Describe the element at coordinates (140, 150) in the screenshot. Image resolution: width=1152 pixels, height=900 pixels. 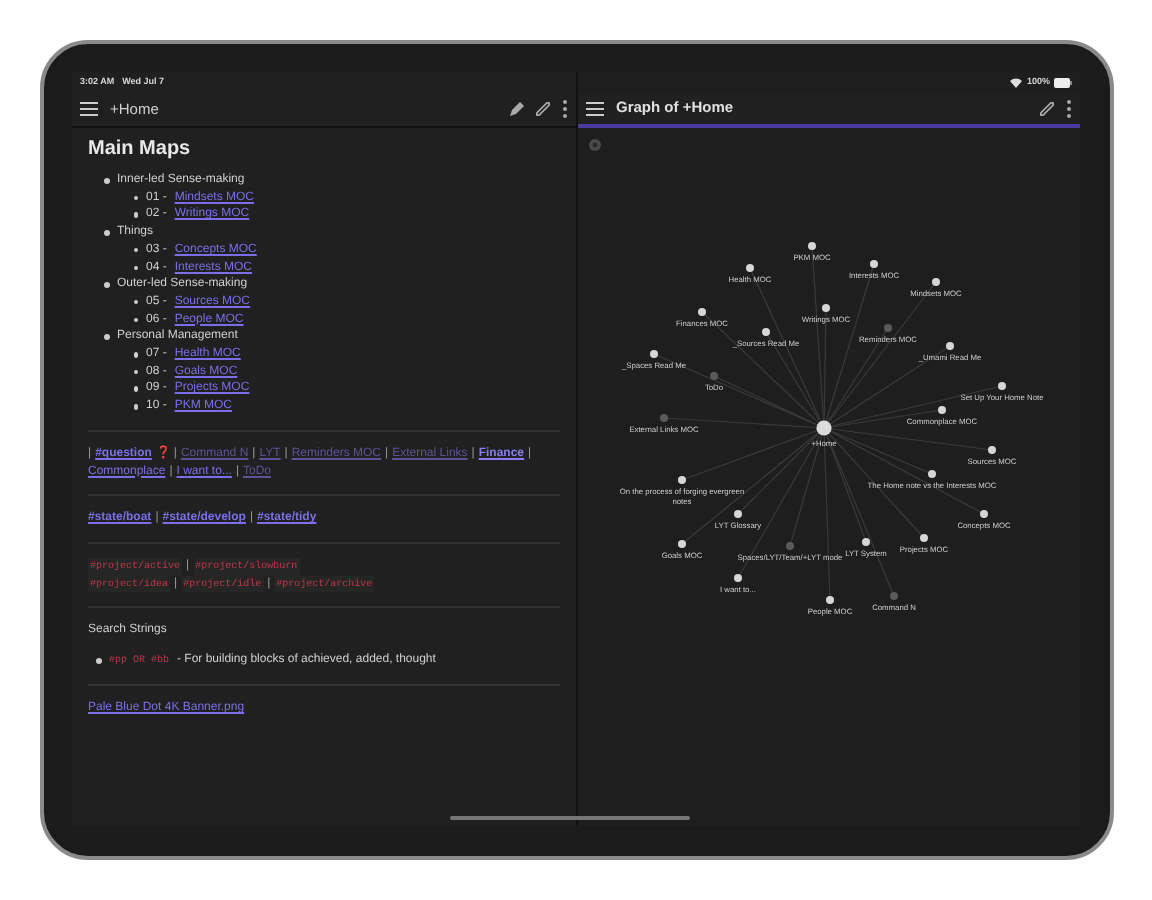
I see `note-heading: Main Maps` at that location.